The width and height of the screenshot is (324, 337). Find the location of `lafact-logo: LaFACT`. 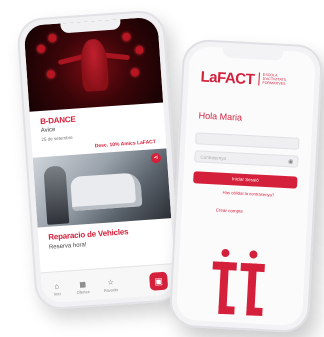

lafact-logo: LaFACT is located at coordinates (227, 78).